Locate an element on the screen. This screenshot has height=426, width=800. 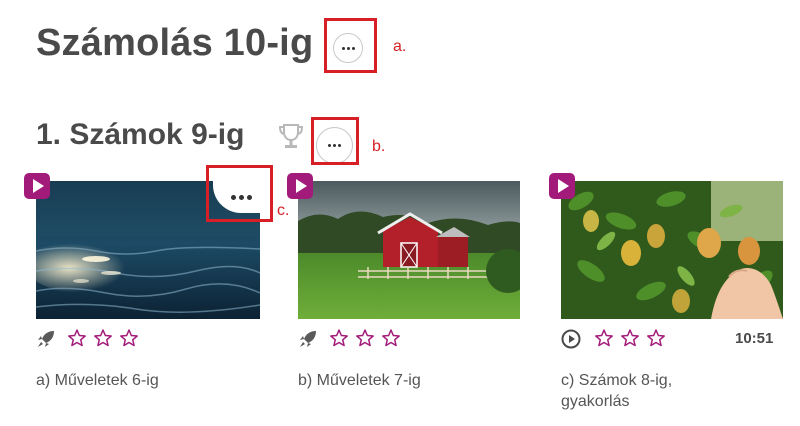
card-caption: c) Számok 8-ig, gyakorlás is located at coordinates (651, 391).